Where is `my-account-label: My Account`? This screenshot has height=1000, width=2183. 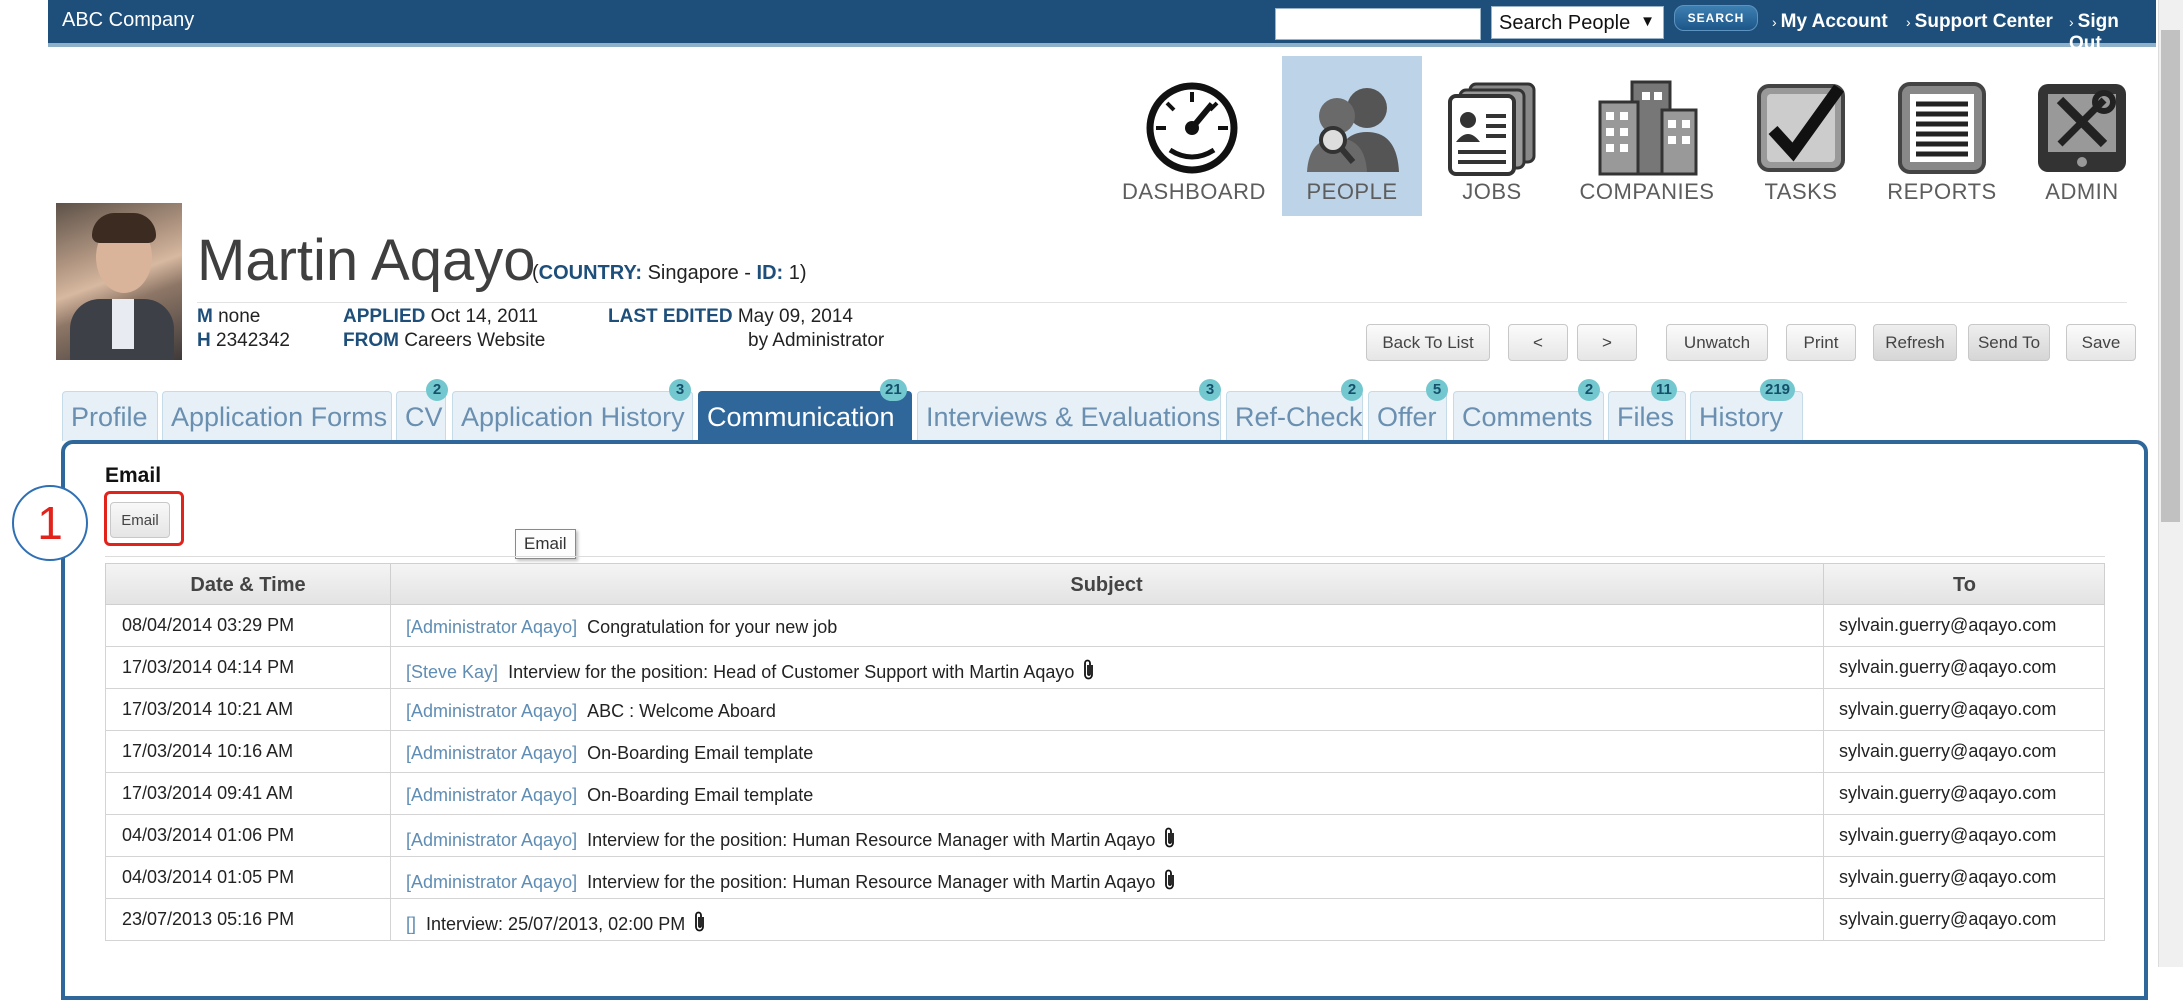 my-account-label: My Account is located at coordinates (1834, 21).